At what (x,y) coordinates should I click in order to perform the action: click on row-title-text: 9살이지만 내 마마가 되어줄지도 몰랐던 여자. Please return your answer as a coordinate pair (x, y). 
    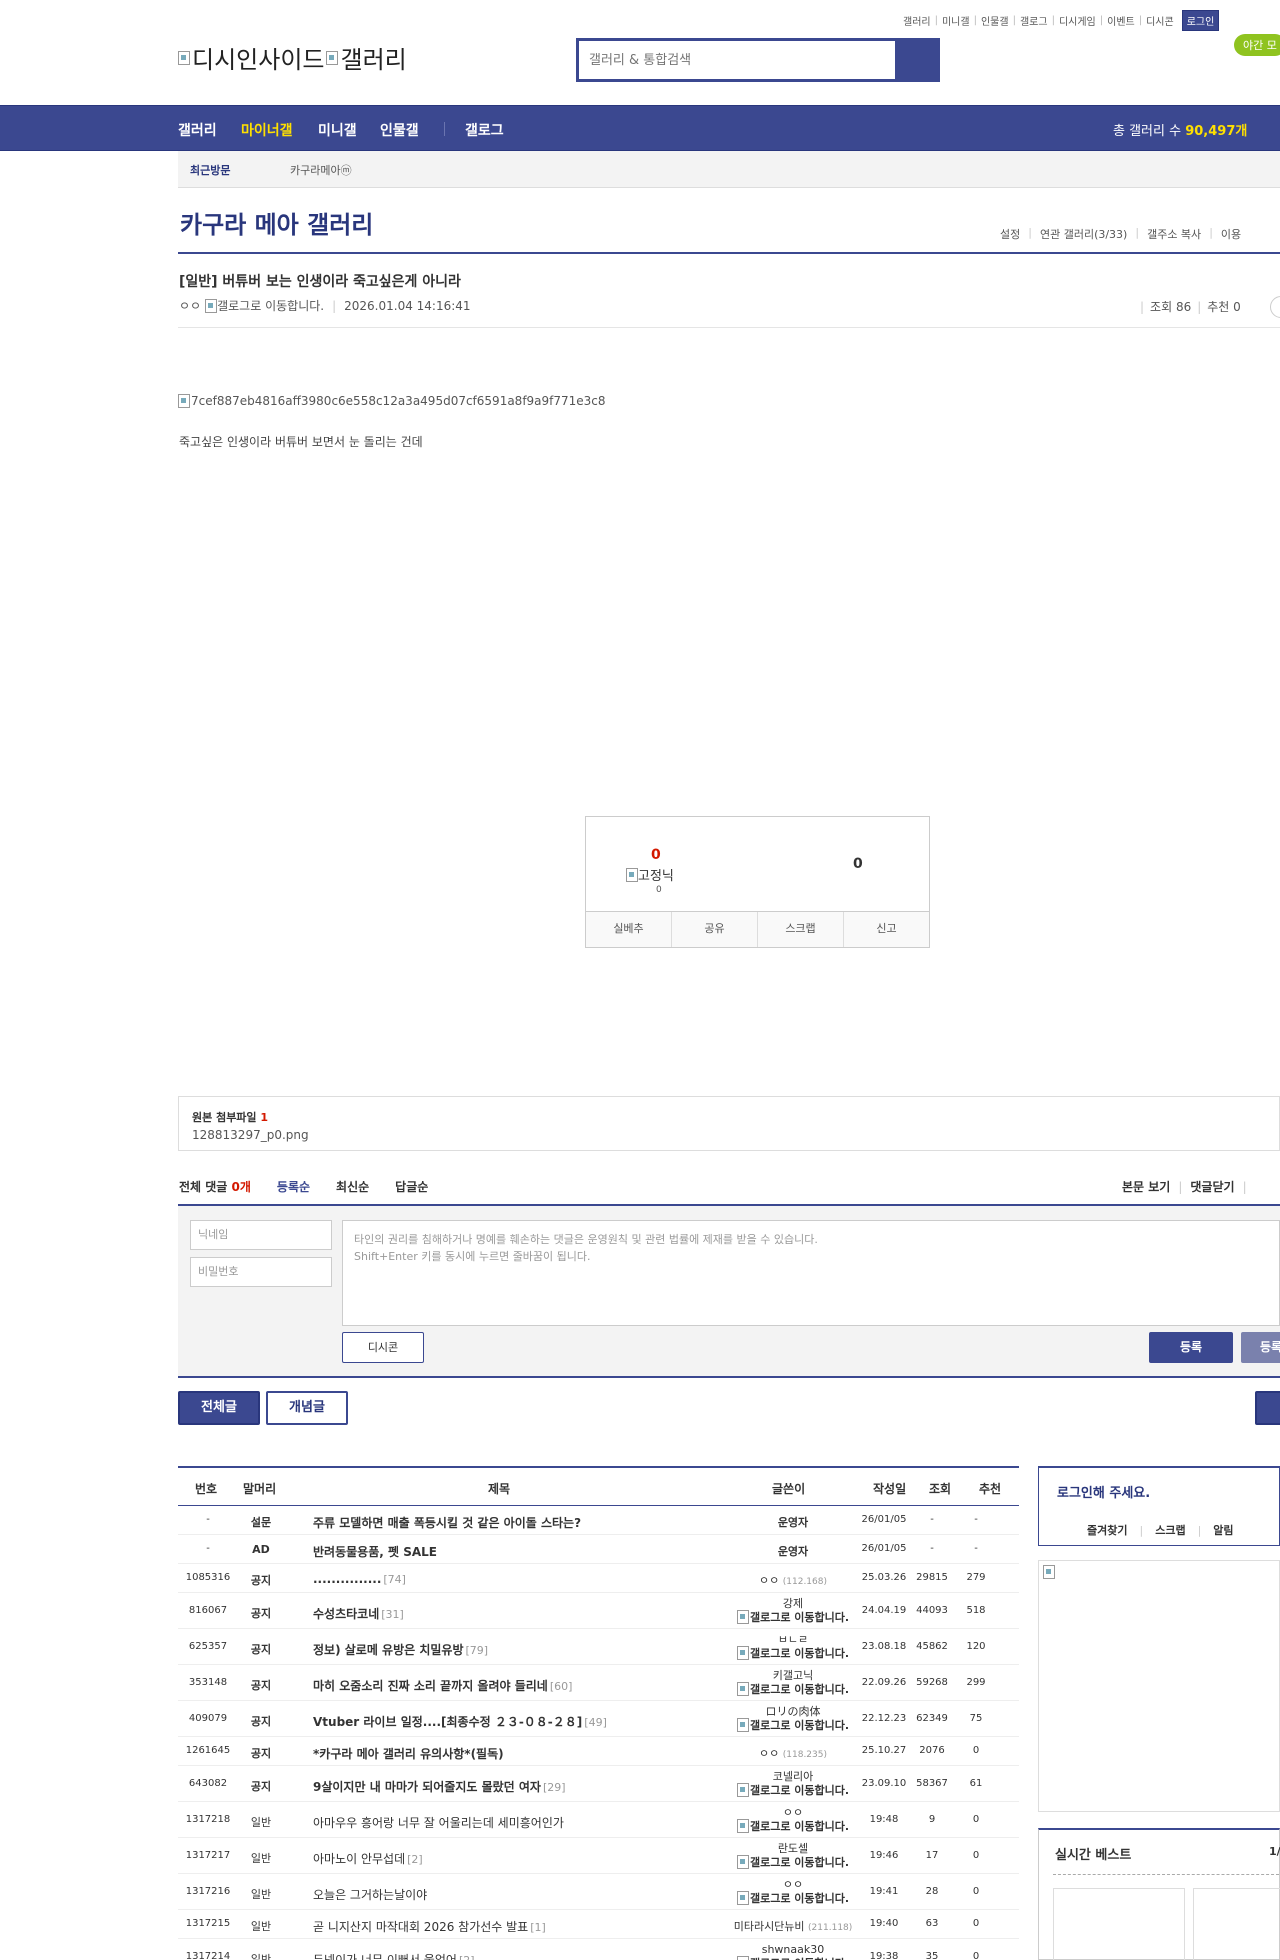
    Looking at the image, I should click on (427, 1787).